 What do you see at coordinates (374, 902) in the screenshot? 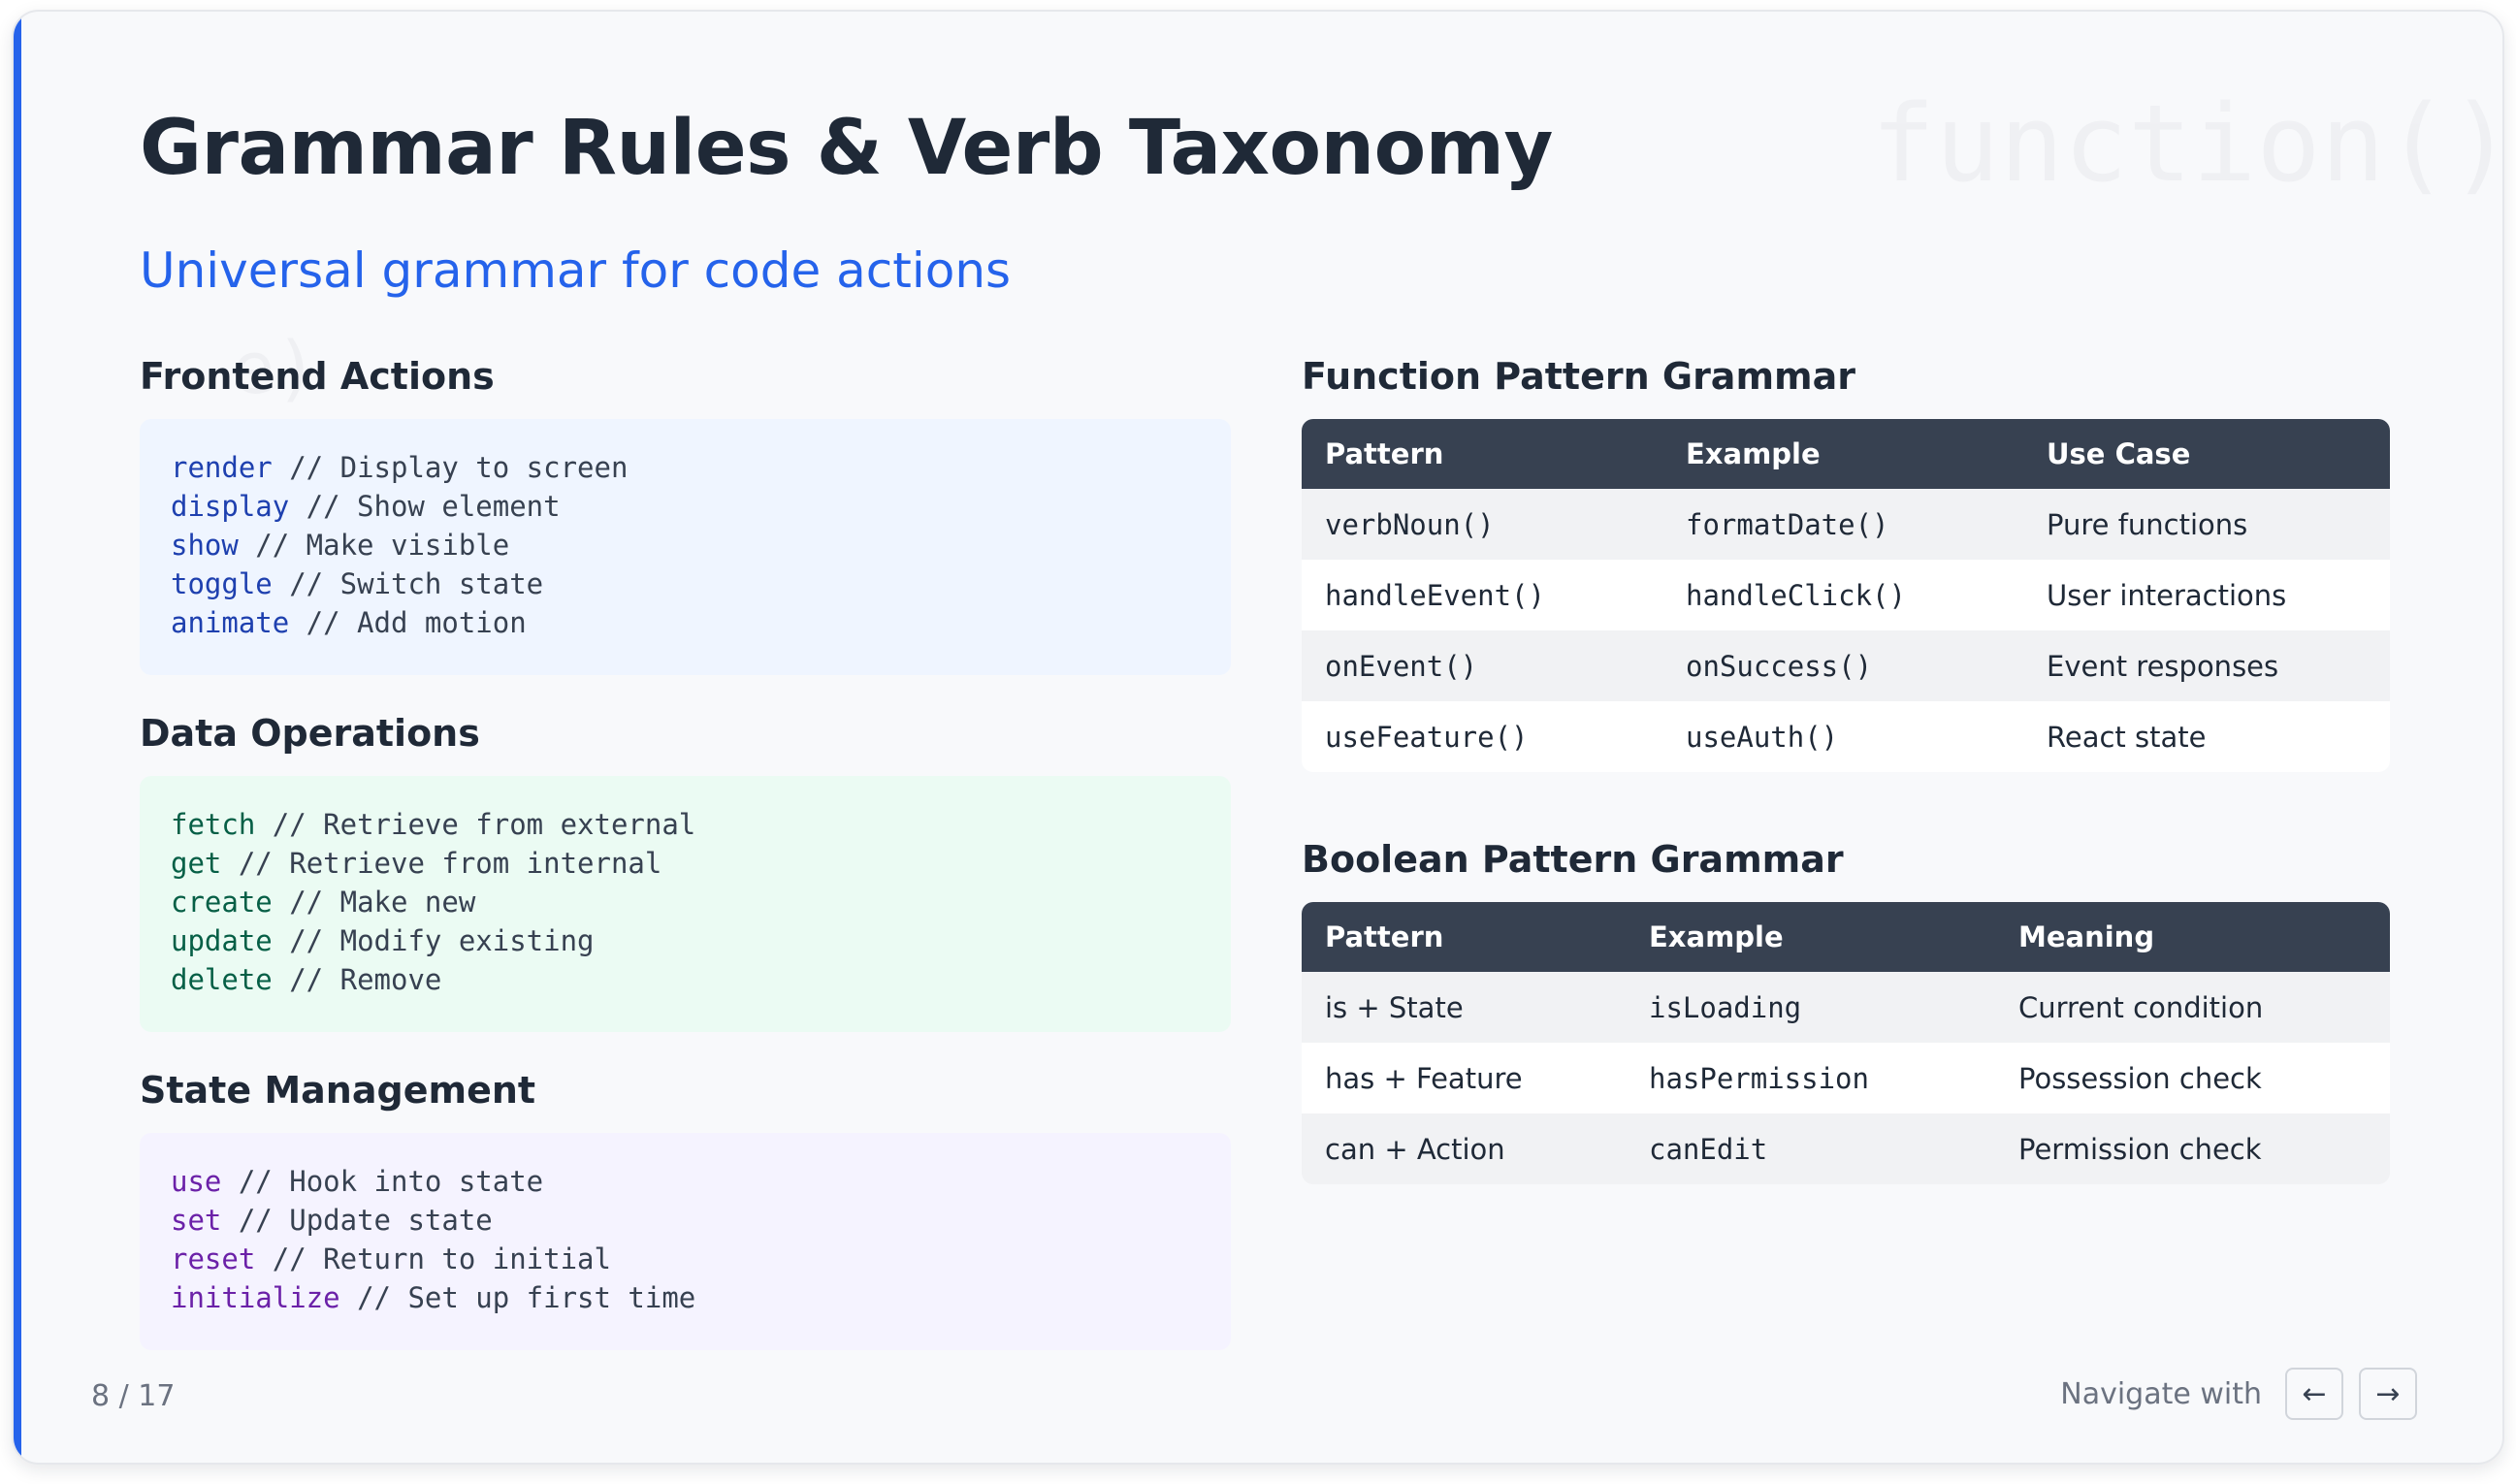
I see `code-comment: // Make new` at bounding box center [374, 902].